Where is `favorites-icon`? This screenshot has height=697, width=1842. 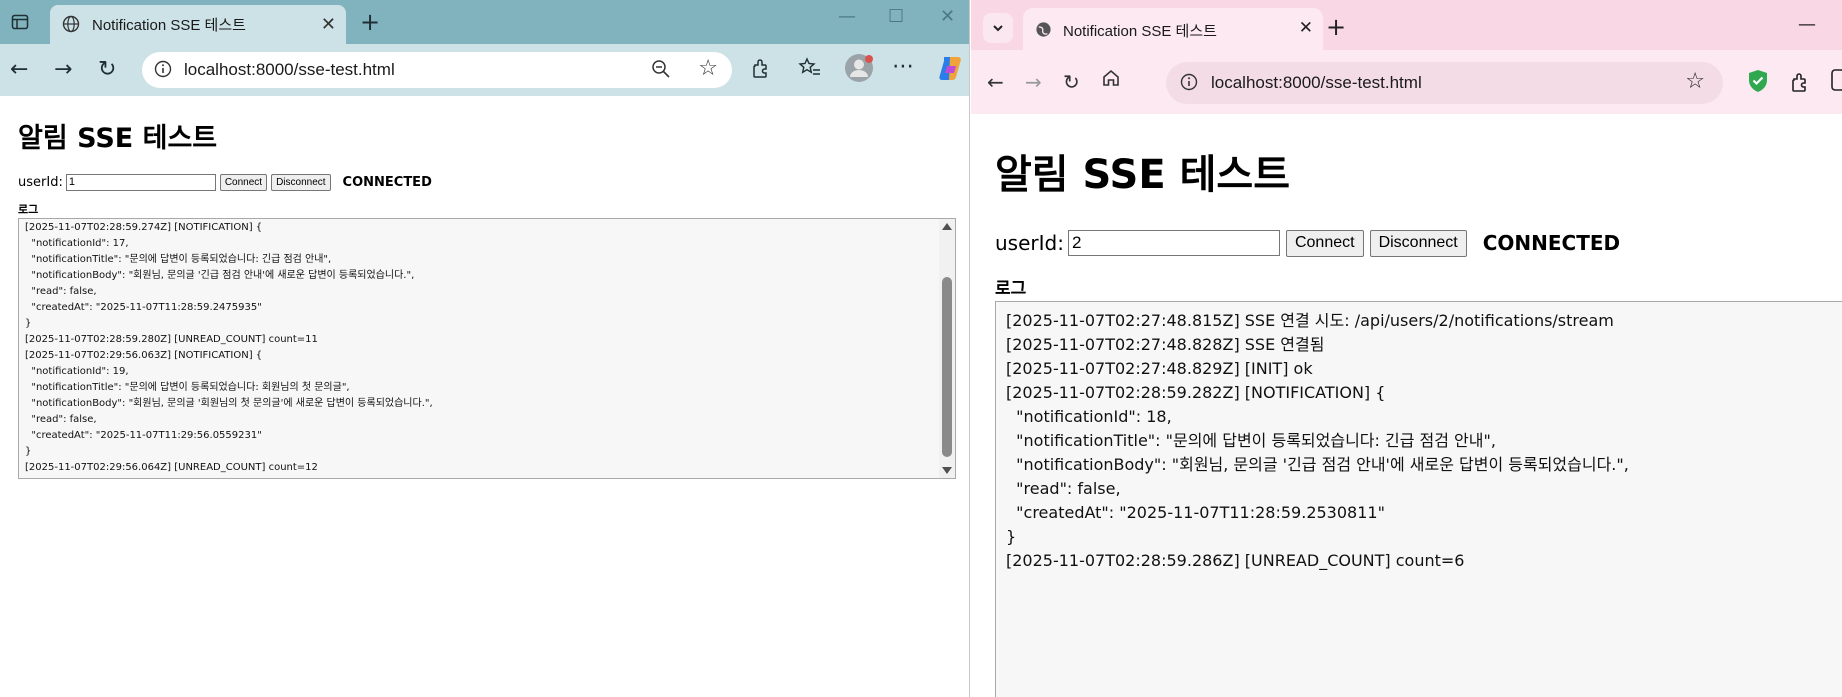
favorites-icon is located at coordinates (810, 70).